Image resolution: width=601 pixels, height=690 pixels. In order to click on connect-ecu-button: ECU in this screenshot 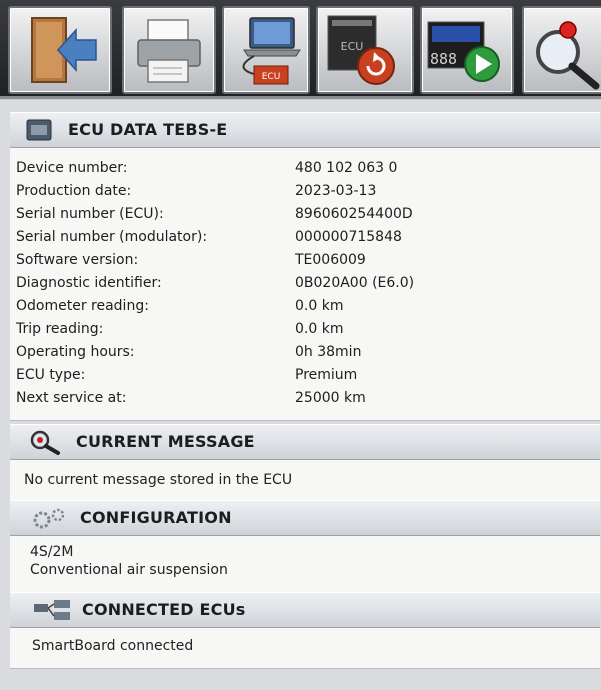, I will do `click(266, 50)`.